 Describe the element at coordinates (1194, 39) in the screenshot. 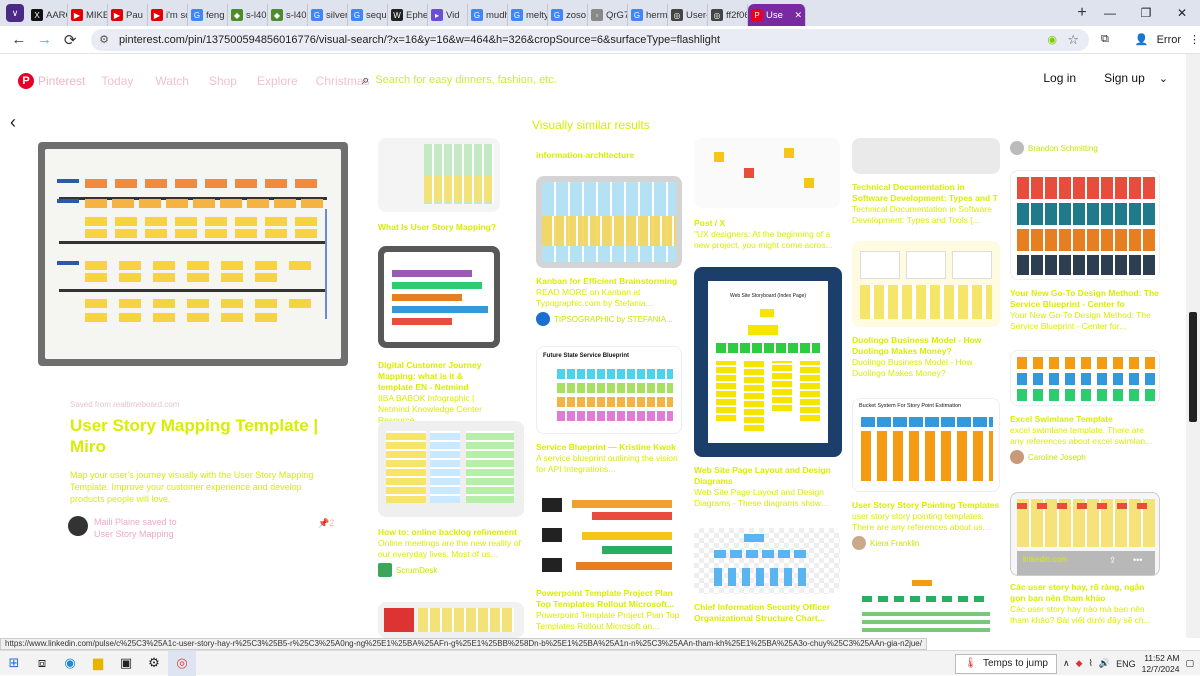

I see `browser-menu-icon: ⋮` at that location.